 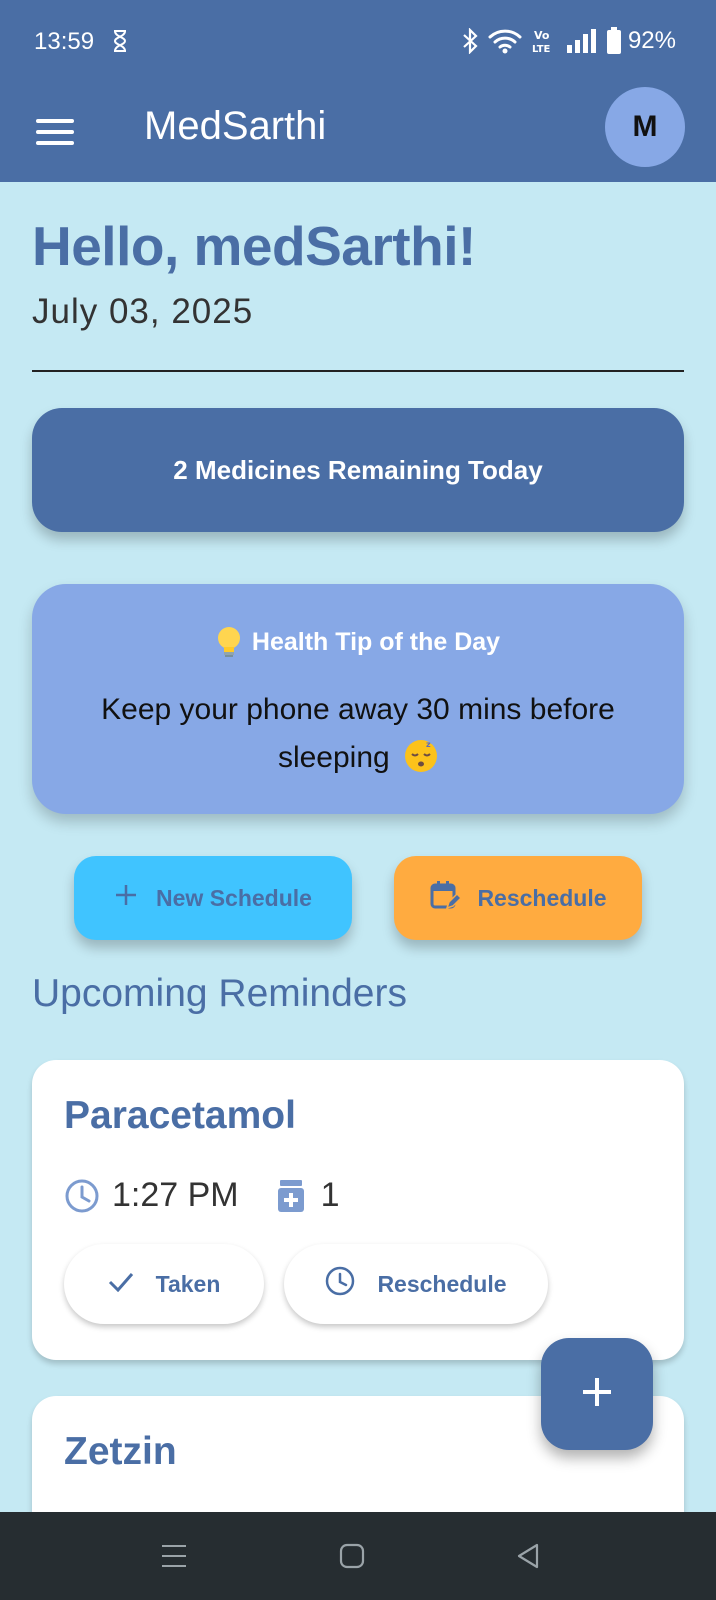 I want to click on upcoming-reminders-title: Upcoming Reminders, so click(x=219, y=993).